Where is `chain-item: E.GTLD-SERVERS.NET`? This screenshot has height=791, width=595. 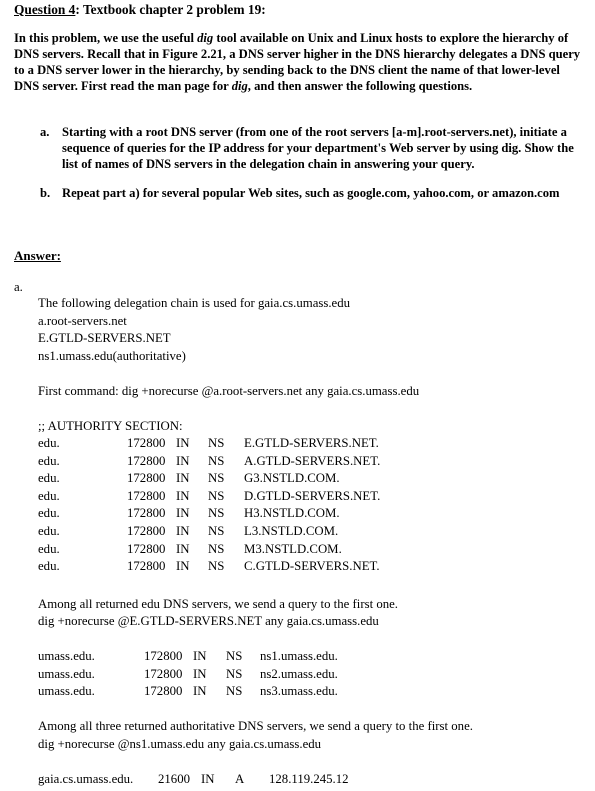 chain-item: E.GTLD-SERVERS.NET is located at coordinates (104, 338).